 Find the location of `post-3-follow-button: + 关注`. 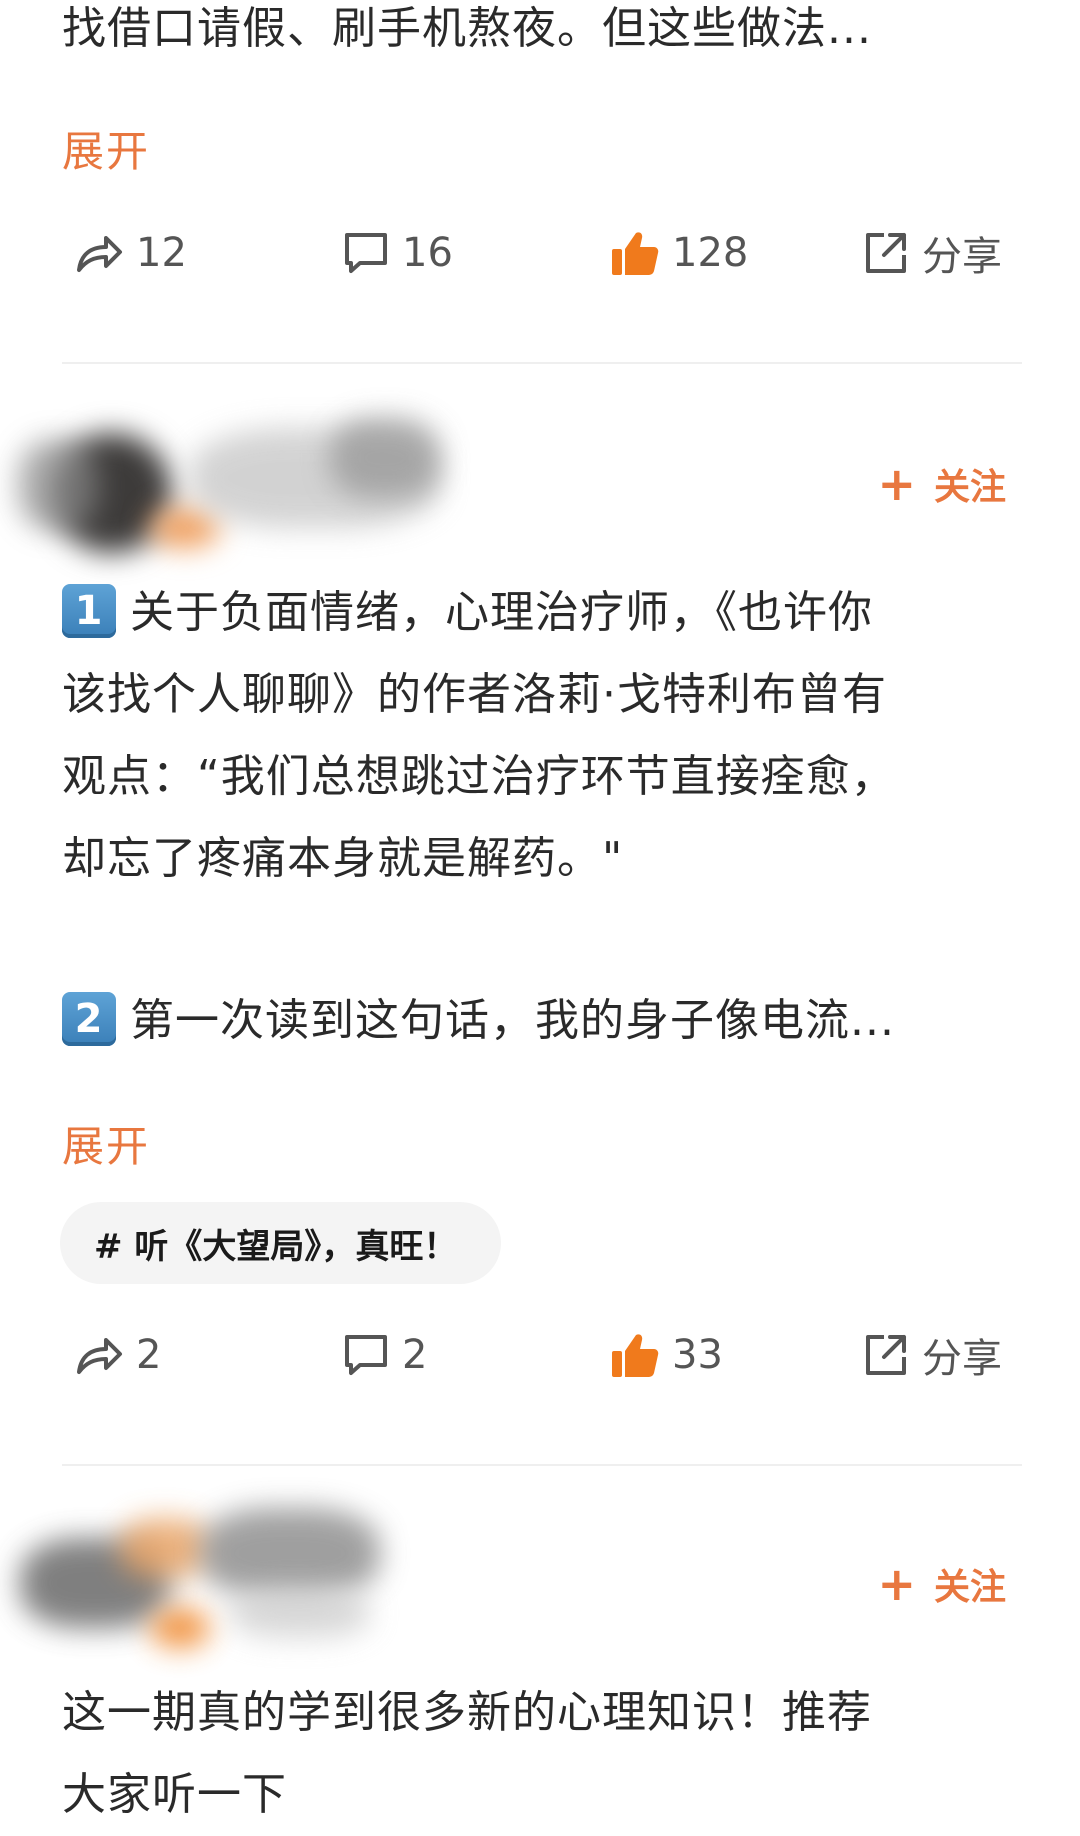

post-3-follow-button: + 关注 is located at coordinates (941, 1584).